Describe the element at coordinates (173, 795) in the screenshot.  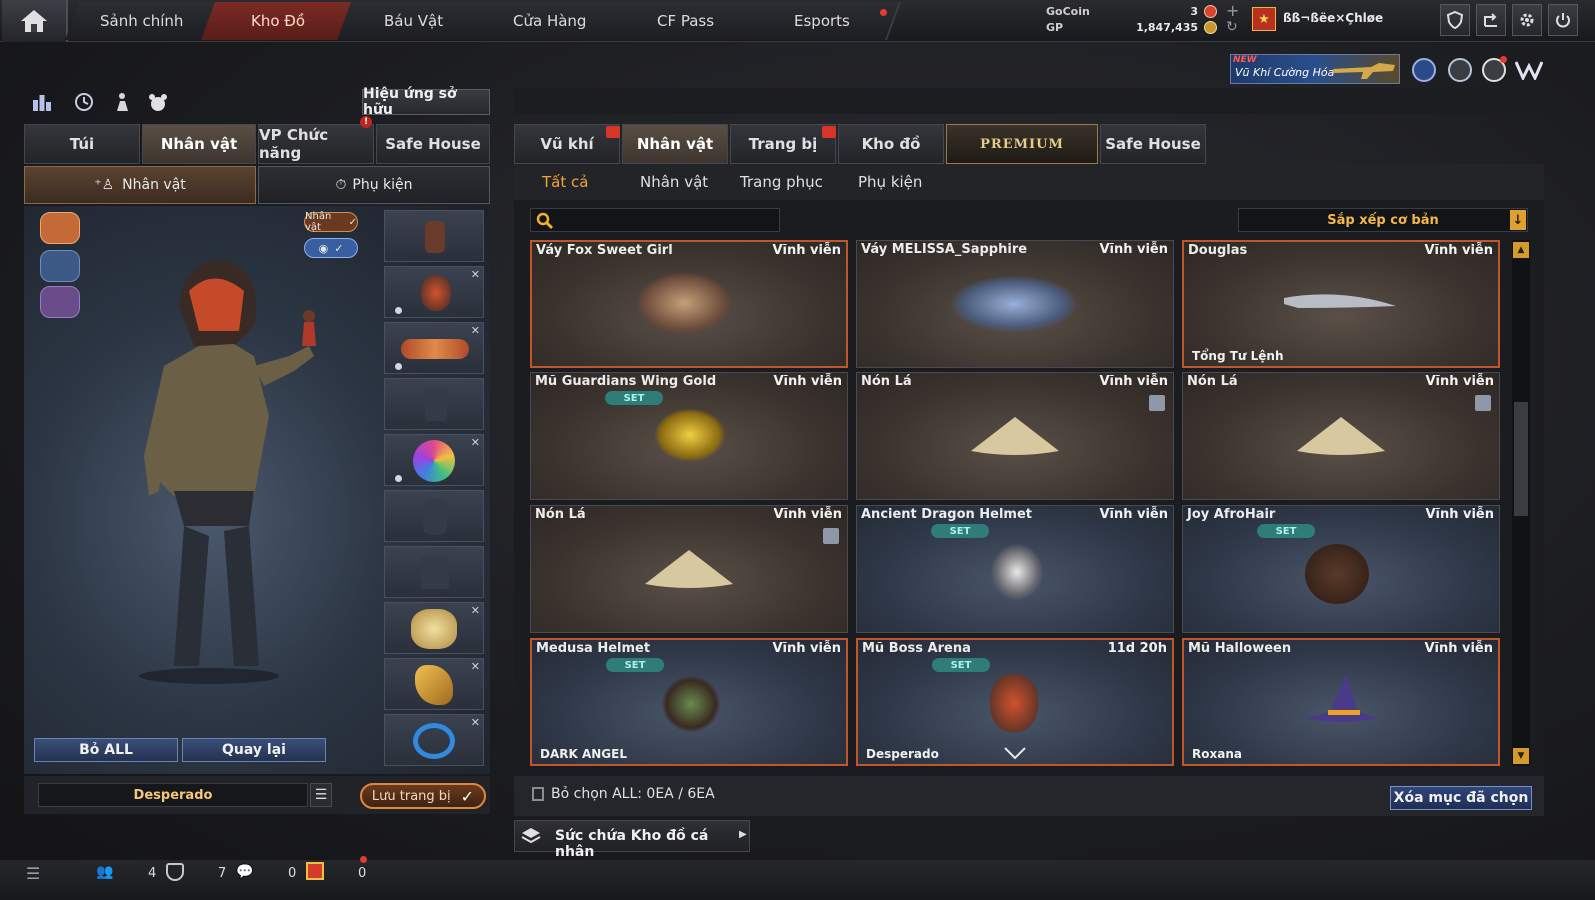
I see `preset-name-field: Desperado` at that location.